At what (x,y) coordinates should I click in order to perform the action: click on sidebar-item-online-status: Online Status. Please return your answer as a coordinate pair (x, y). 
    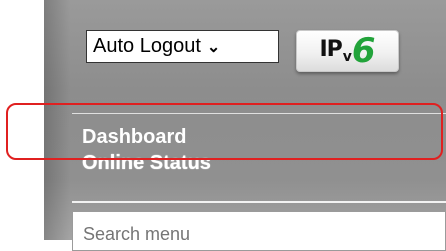
    Looking at the image, I should click on (146, 163).